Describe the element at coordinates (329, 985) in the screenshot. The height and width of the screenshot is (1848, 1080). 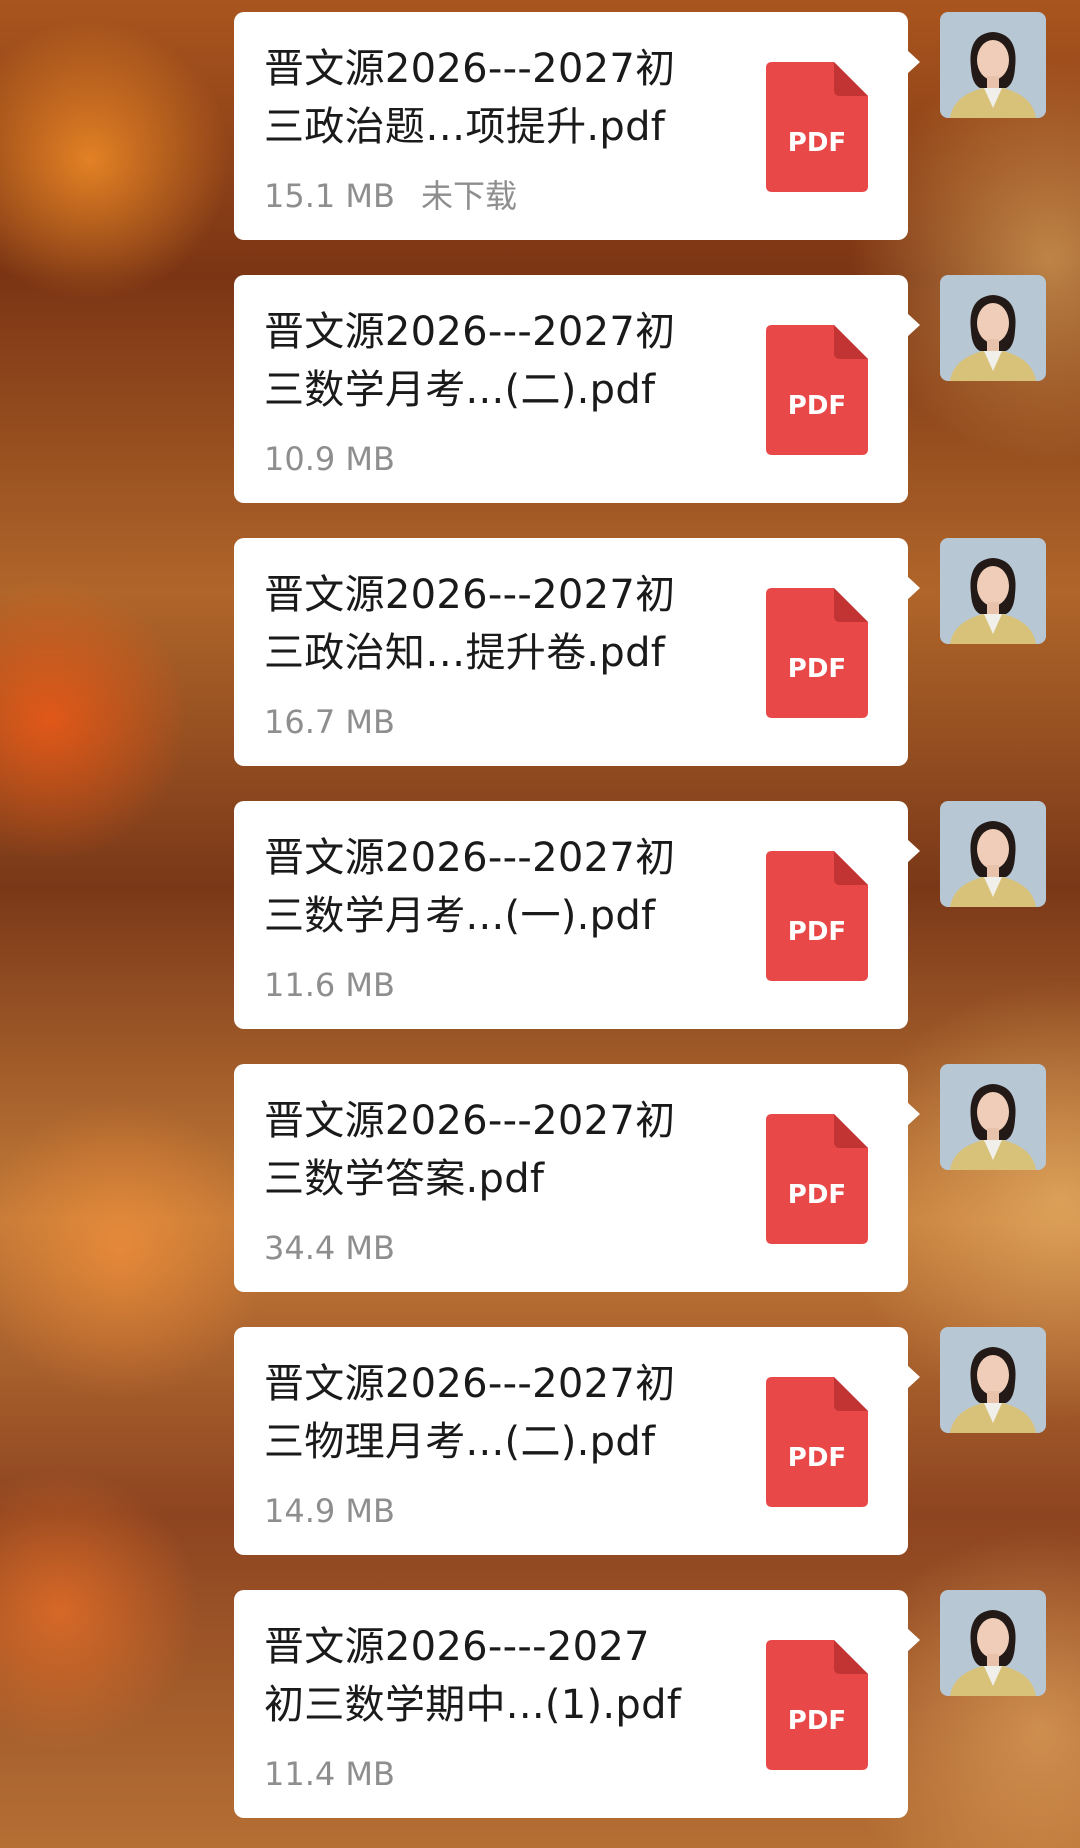
I see `file-size: 11.6 MB` at that location.